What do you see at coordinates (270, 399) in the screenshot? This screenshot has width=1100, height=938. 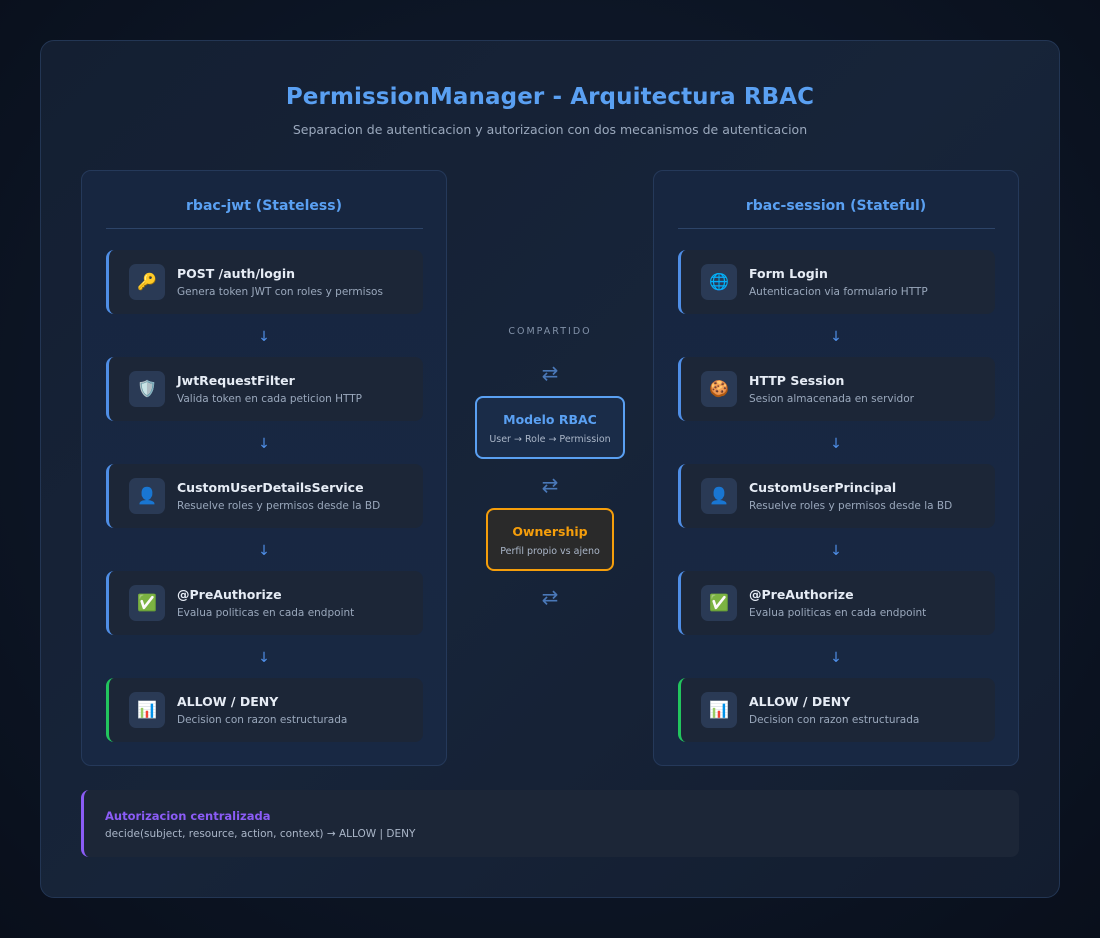 I see `step-description: Valida token en cada peticion HTTP` at bounding box center [270, 399].